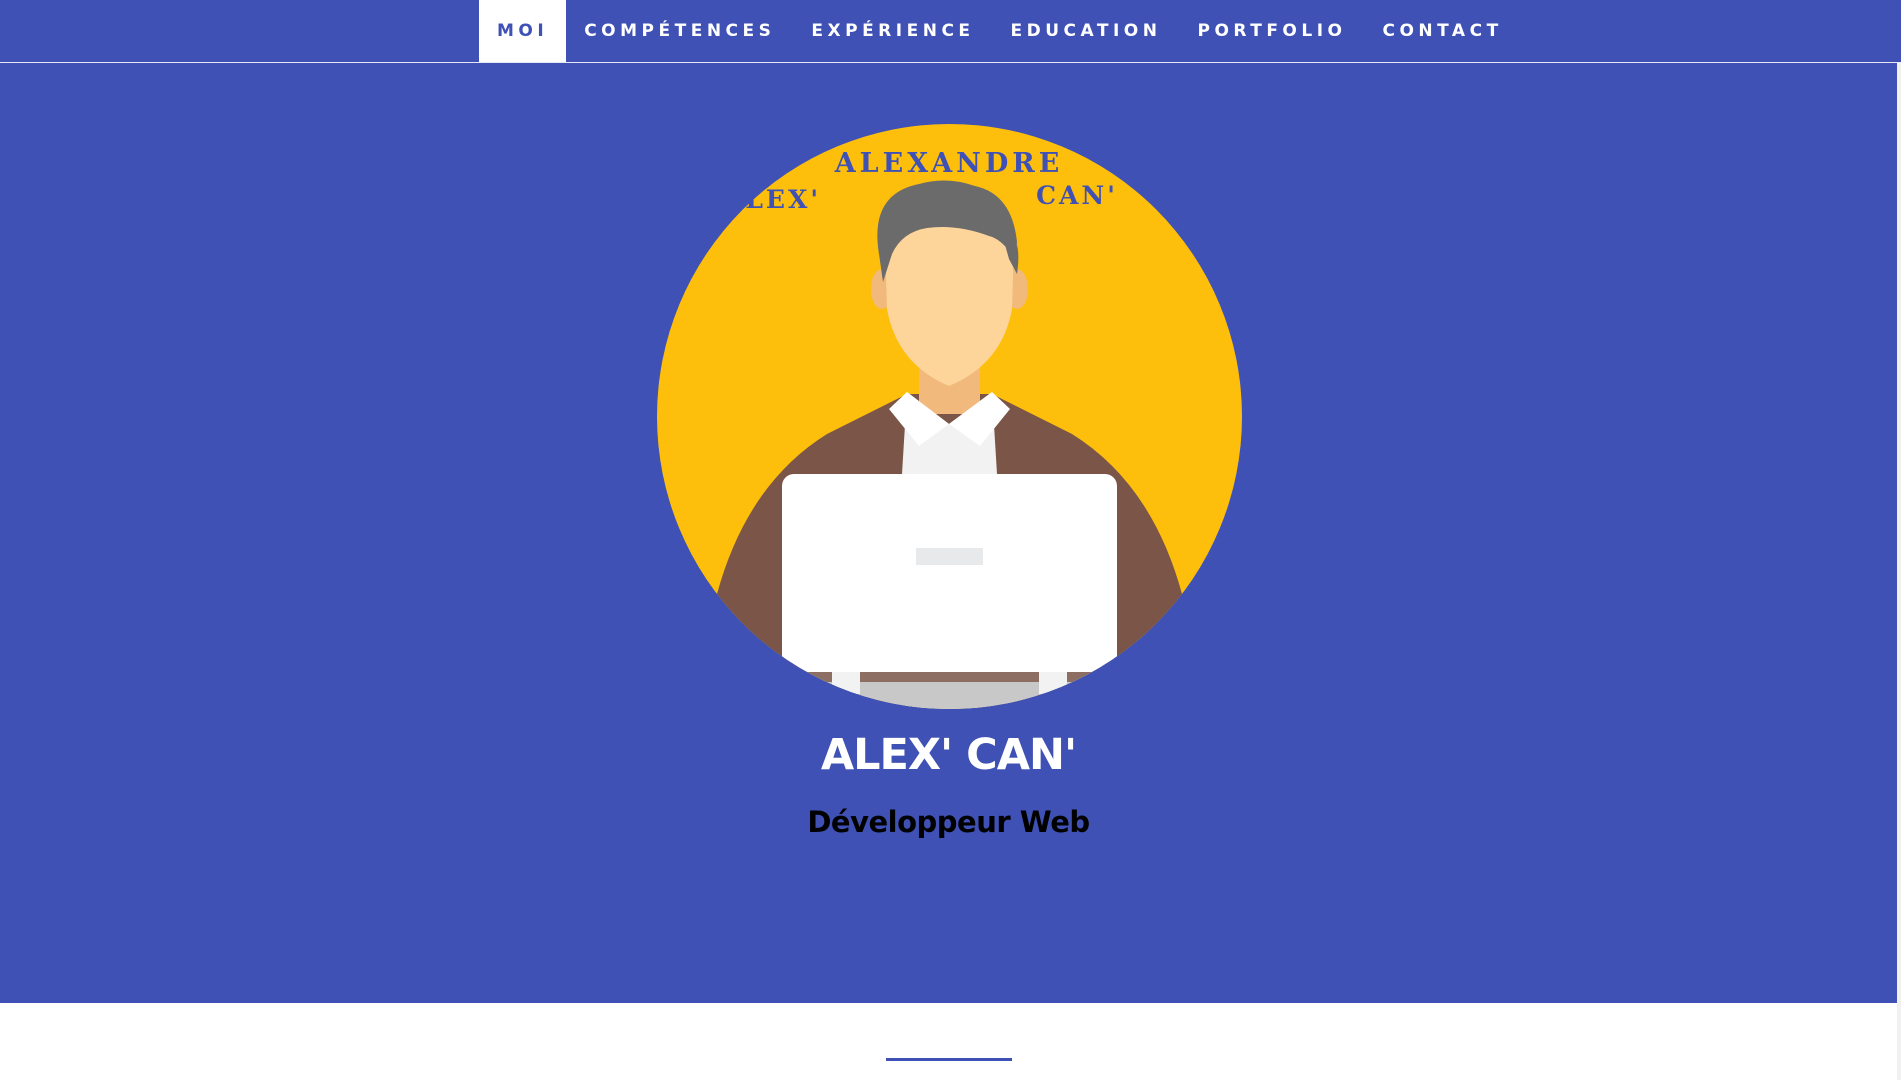  Describe the element at coordinates (949, 1059) in the screenshot. I see `section-divider` at that location.